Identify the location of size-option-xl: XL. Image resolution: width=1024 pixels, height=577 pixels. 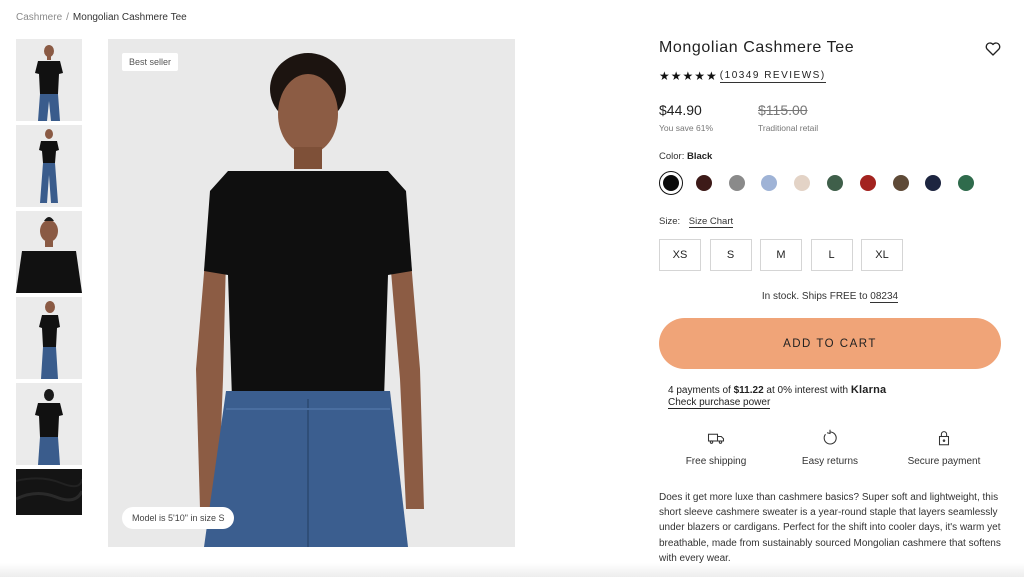
(882, 255).